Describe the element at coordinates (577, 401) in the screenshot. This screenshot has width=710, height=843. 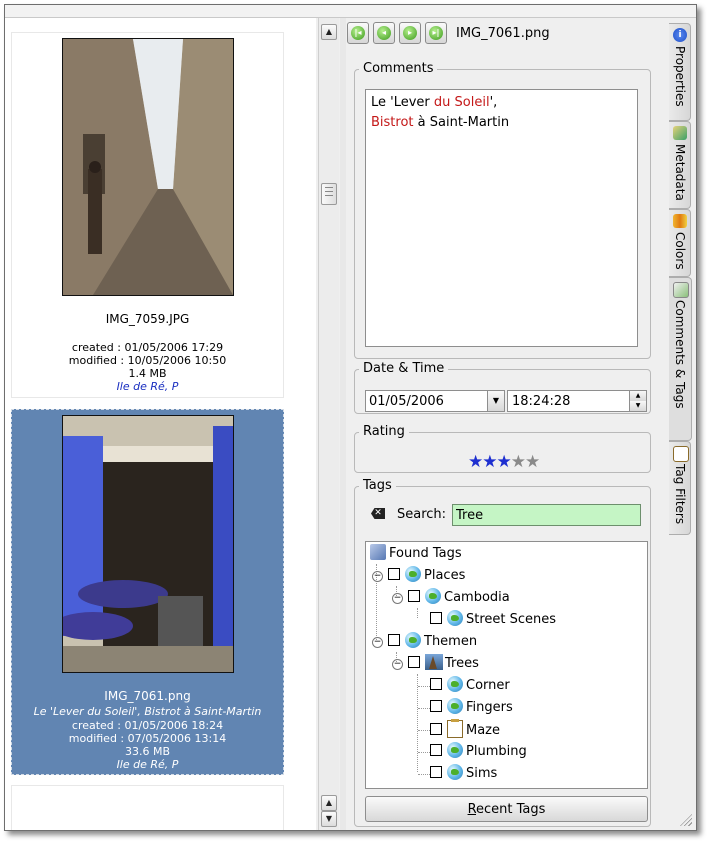
I see `time-spinbox: 18:24:28 ▲ ▼` at that location.